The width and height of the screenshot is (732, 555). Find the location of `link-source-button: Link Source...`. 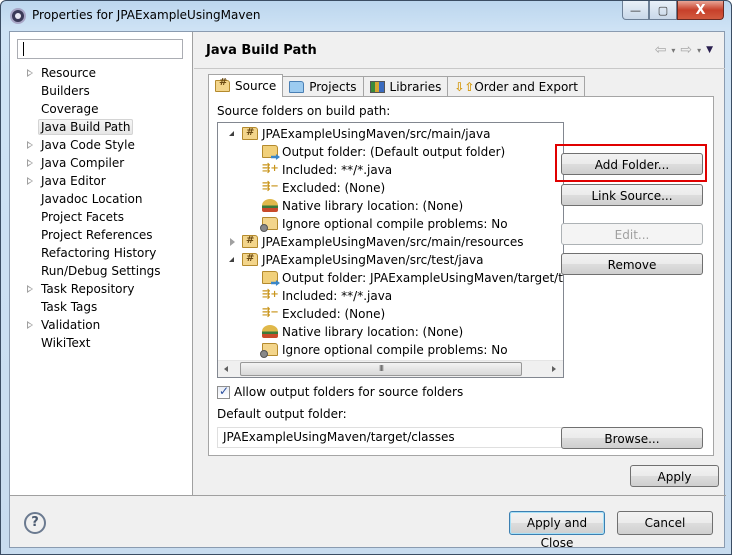

link-source-button: Link Source... is located at coordinates (632, 195).